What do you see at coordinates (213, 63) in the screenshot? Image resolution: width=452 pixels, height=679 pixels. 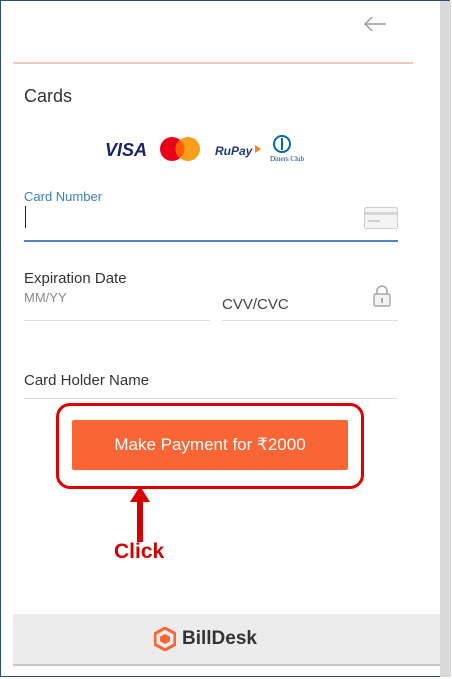 I see `header-divider` at bounding box center [213, 63].